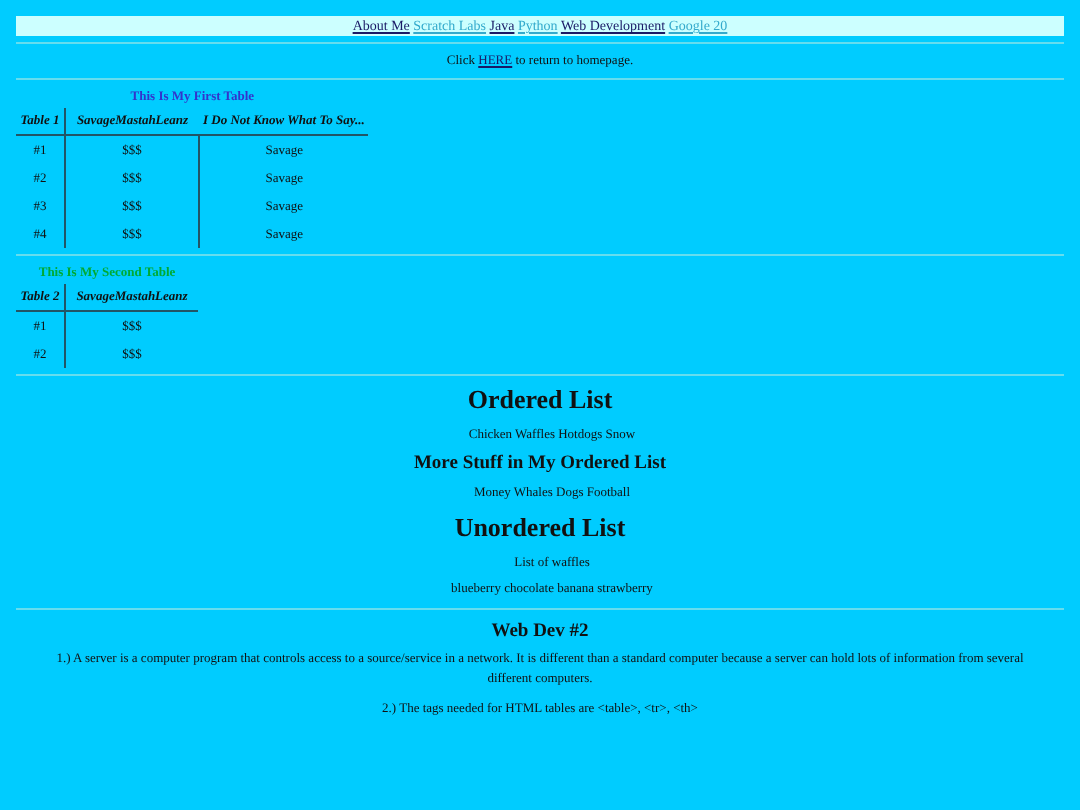 The width and height of the screenshot is (1080, 810). What do you see at coordinates (540, 464) in the screenshot?
I see `section-heading: More Stuff in My Ordered List` at bounding box center [540, 464].